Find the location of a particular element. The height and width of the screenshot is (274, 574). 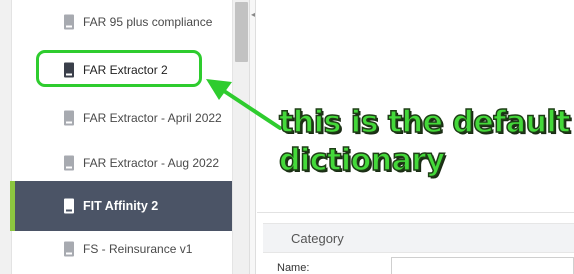

details-panel: Category Name: is located at coordinates (415, 243).